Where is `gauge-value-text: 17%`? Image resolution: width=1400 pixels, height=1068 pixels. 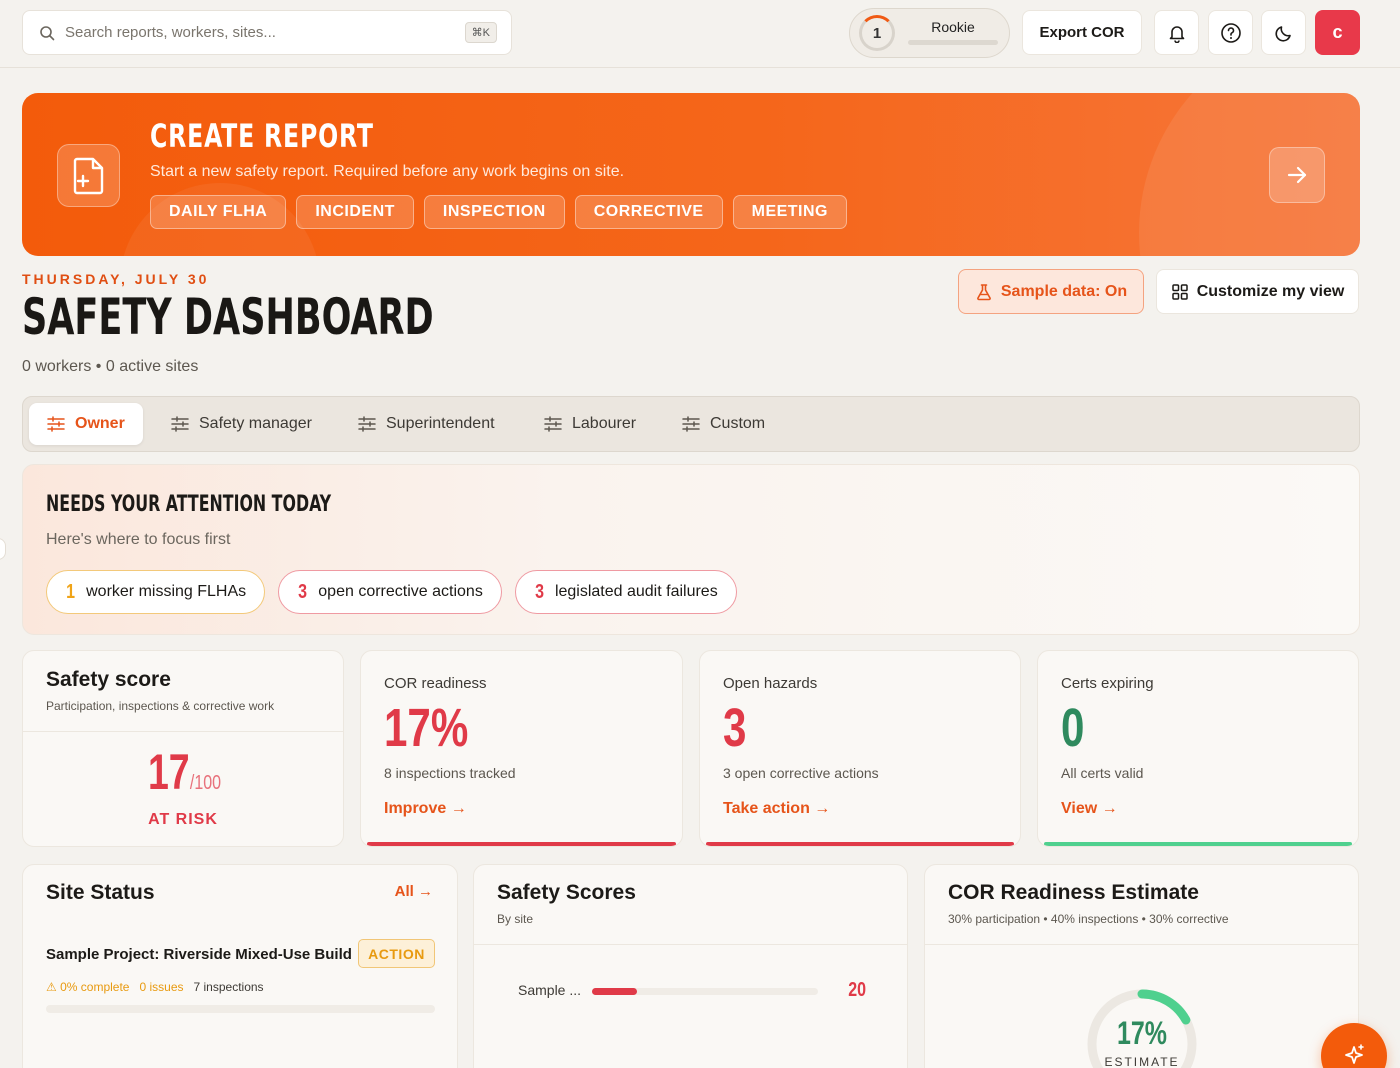 gauge-value-text: 17% is located at coordinates (1142, 1033).